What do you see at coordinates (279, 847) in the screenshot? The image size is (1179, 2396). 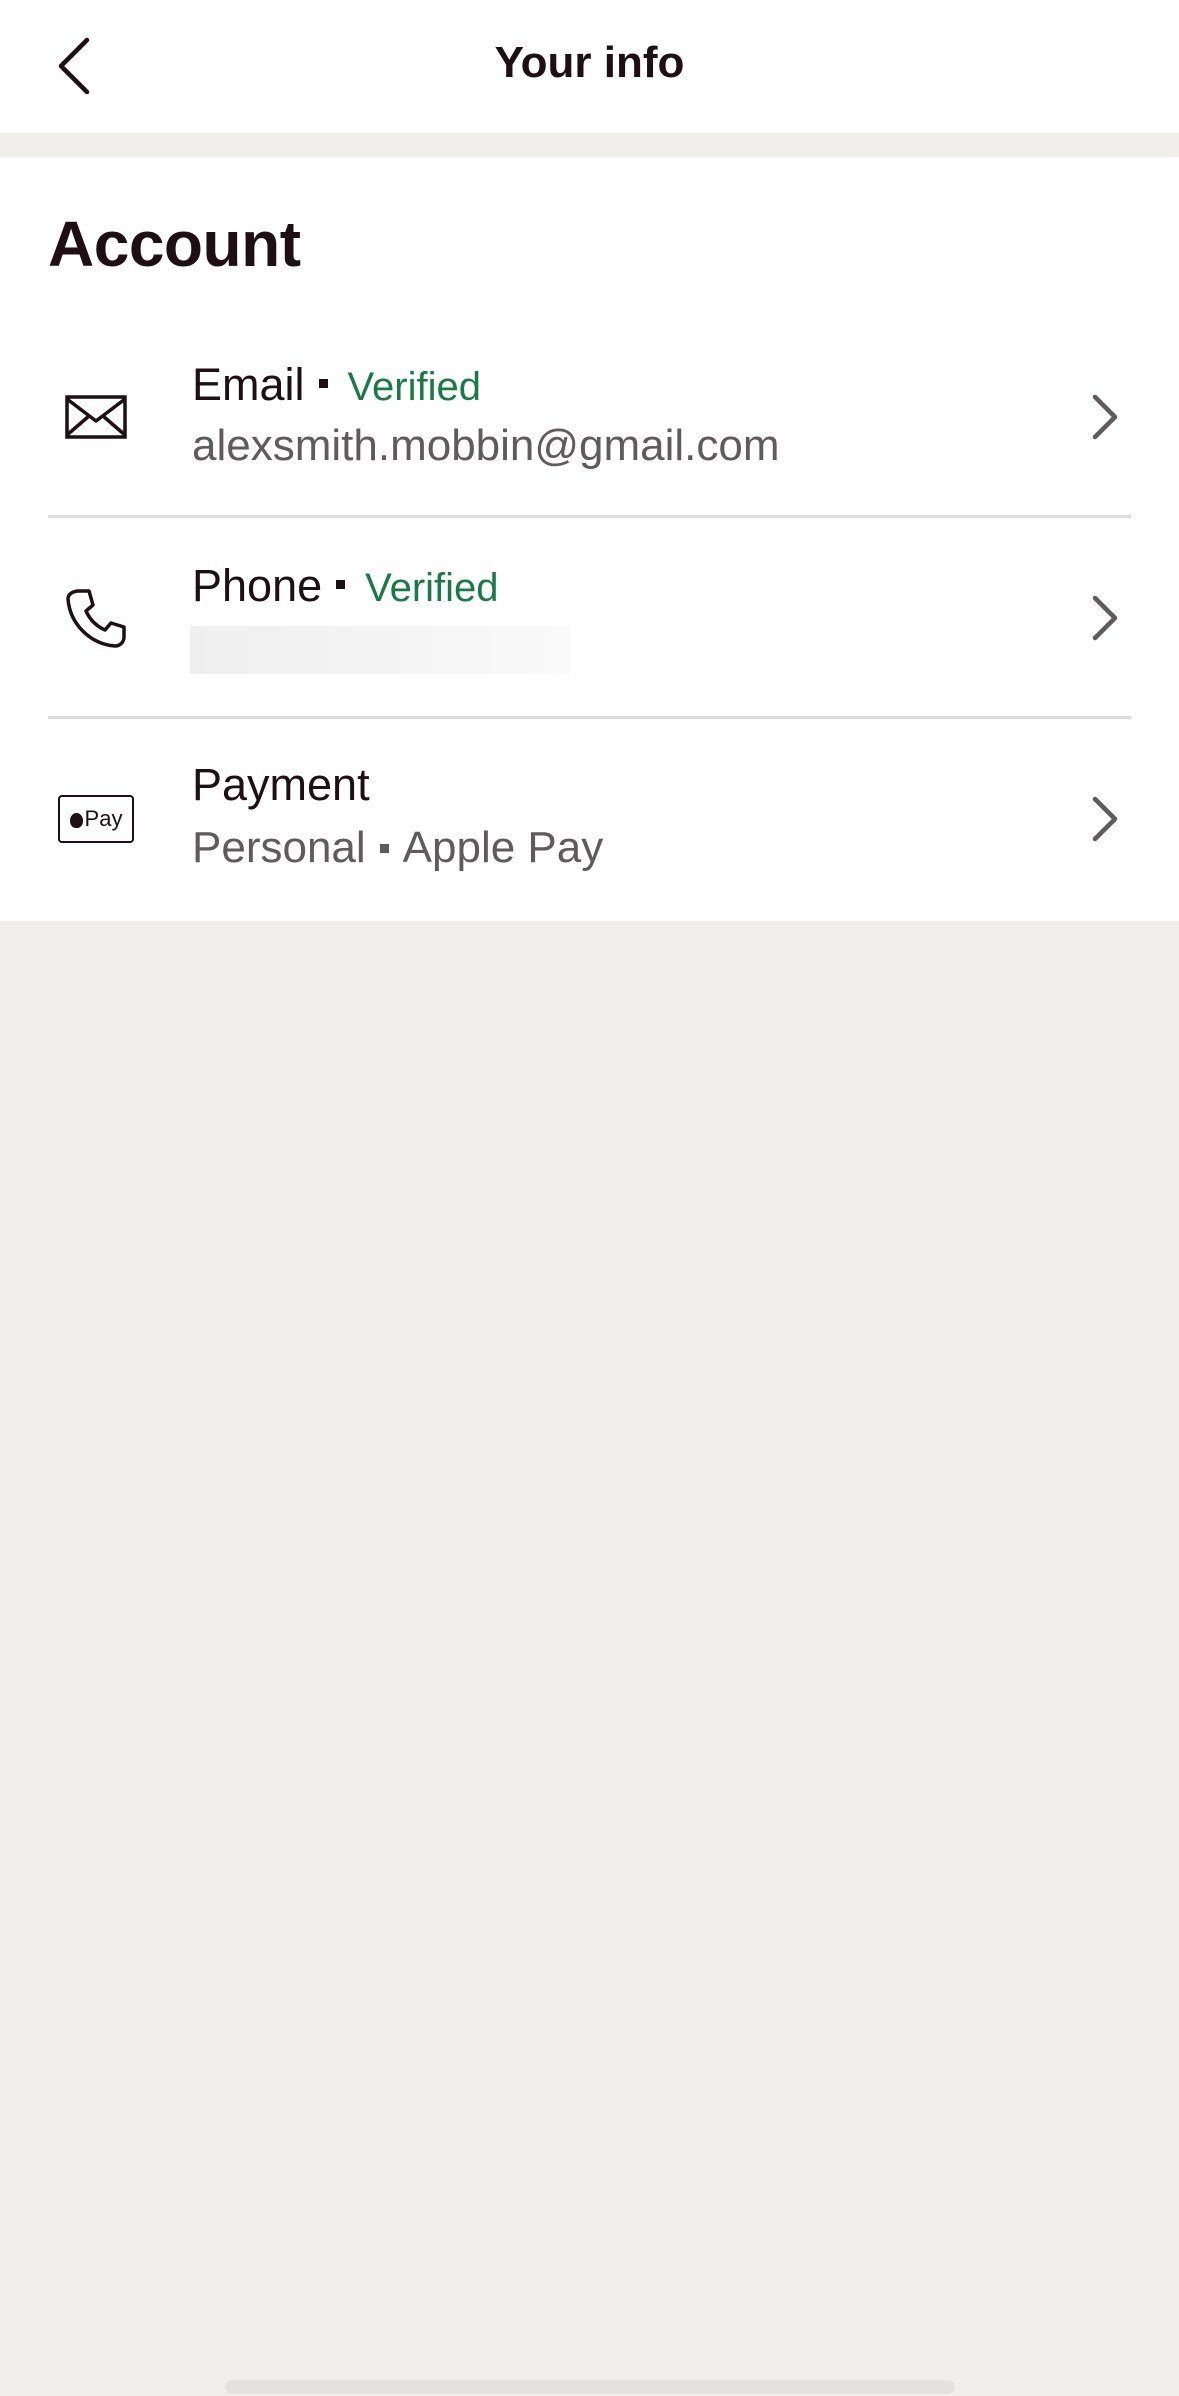 I see `payment-type: Personal` at bounding box center [279, 847].